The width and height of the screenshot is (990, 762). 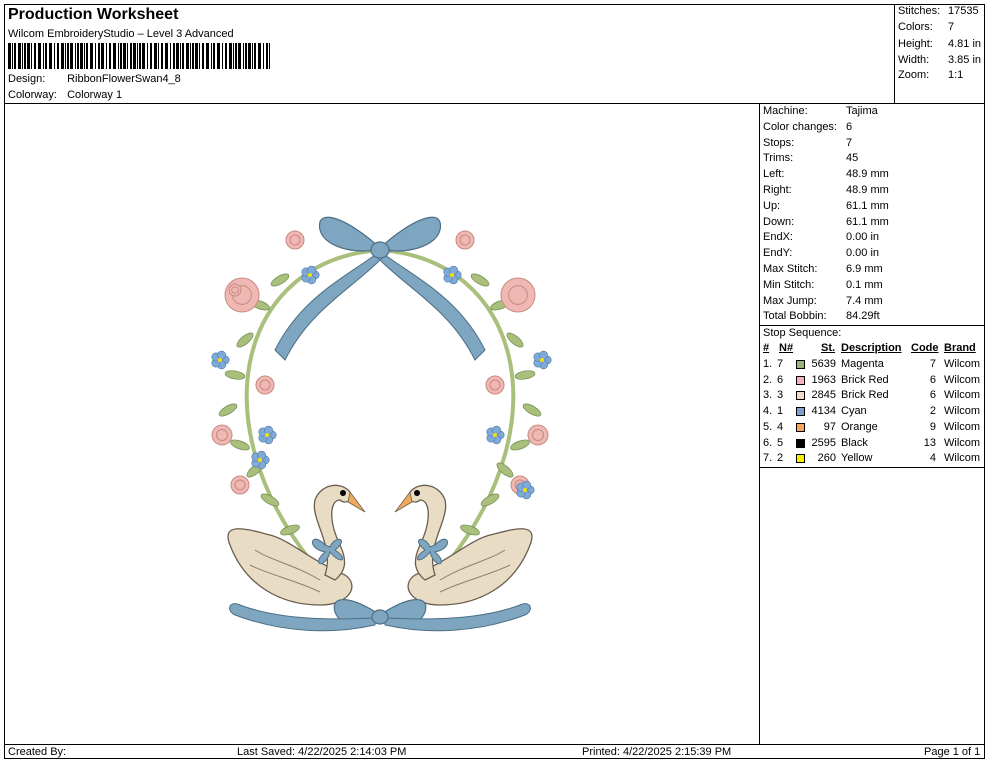 I want to click on machine-row: Right: 48.9 mm, so click(x=826, y=190).